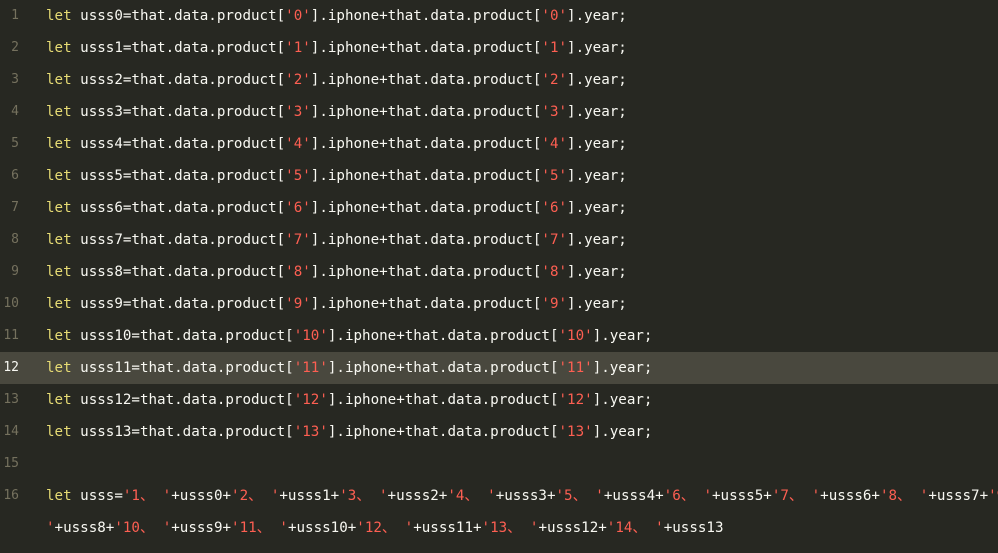 The width and height of the screenshot is (998, 553). I want to click on string-literal: '7', so click(554, 240).